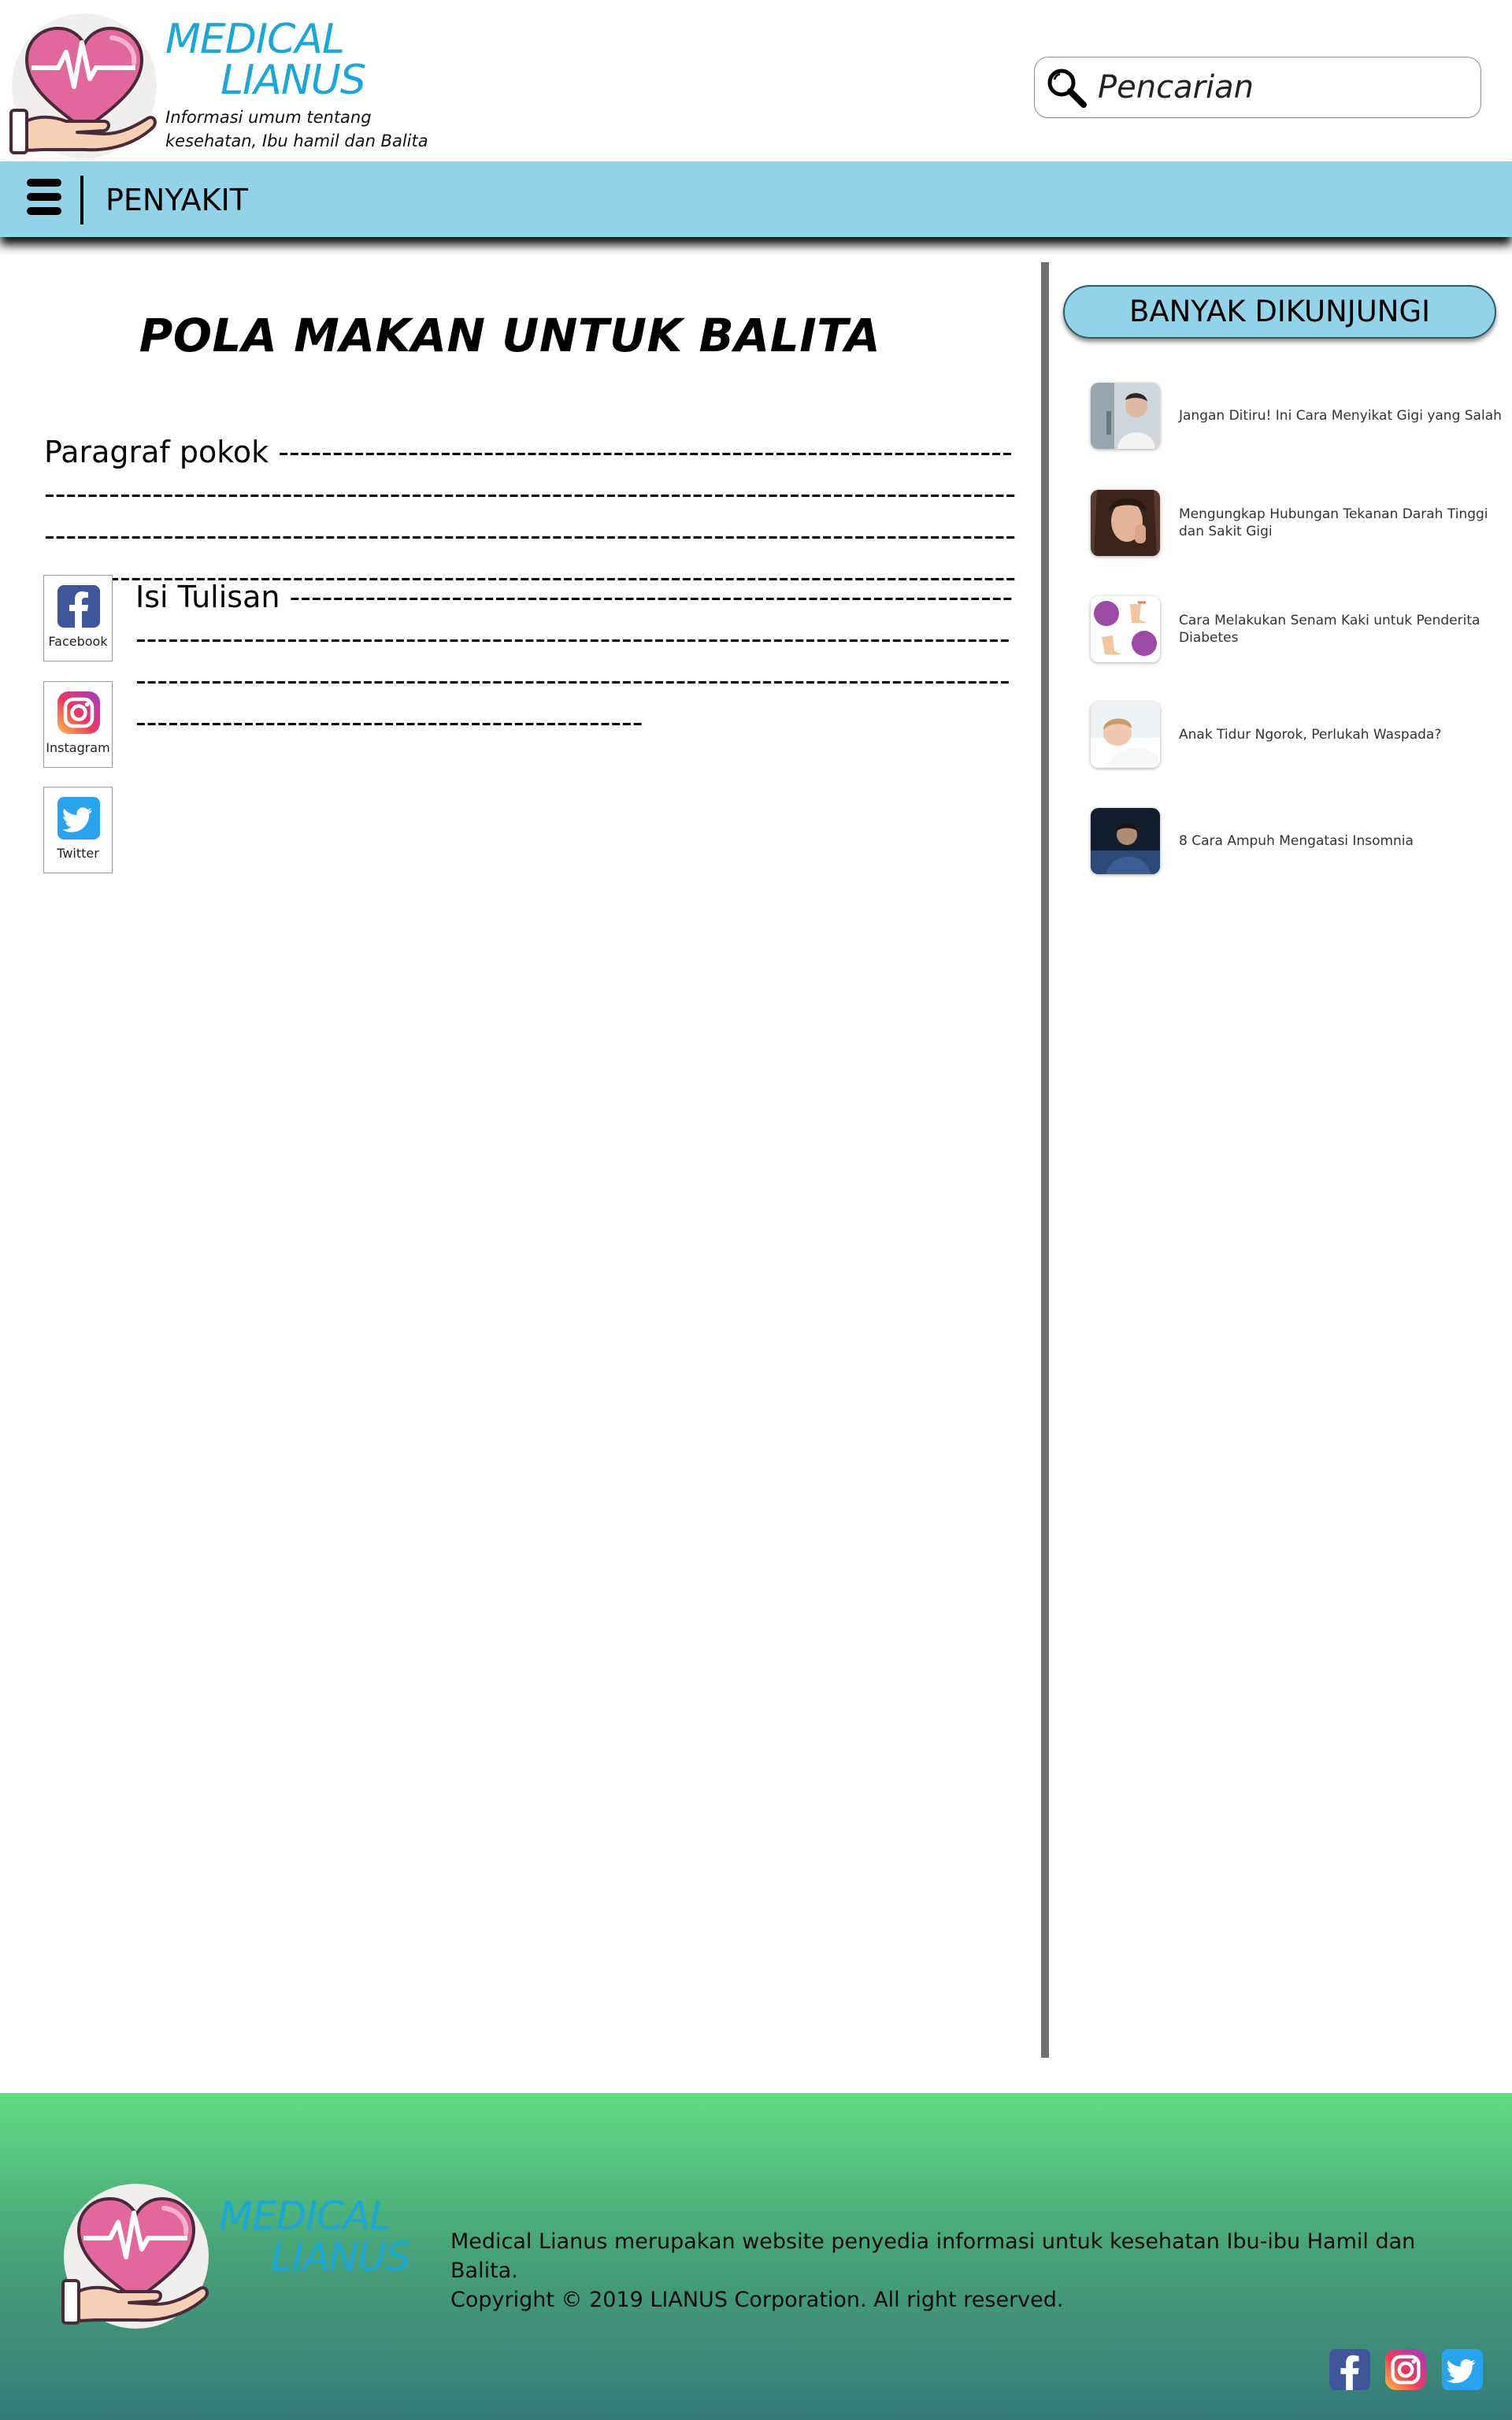 This screenshot has height=2420, width=1512. What do you see at coordinates (1462, 2369) in the screenshot?
I see `footer-twitter-icon` at bounding box center [1462, 2369].